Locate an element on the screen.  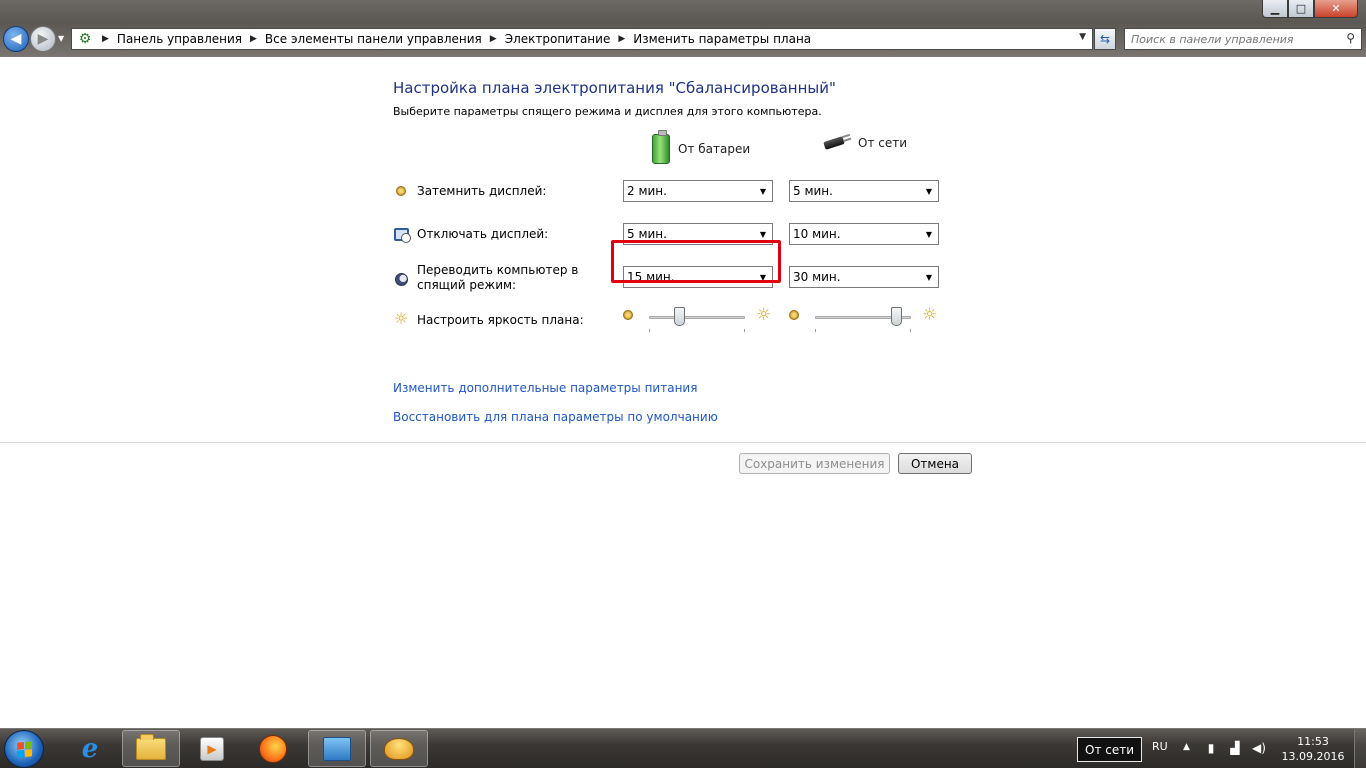
minimize-button: ▁ is located at coordinates (1275, 9).